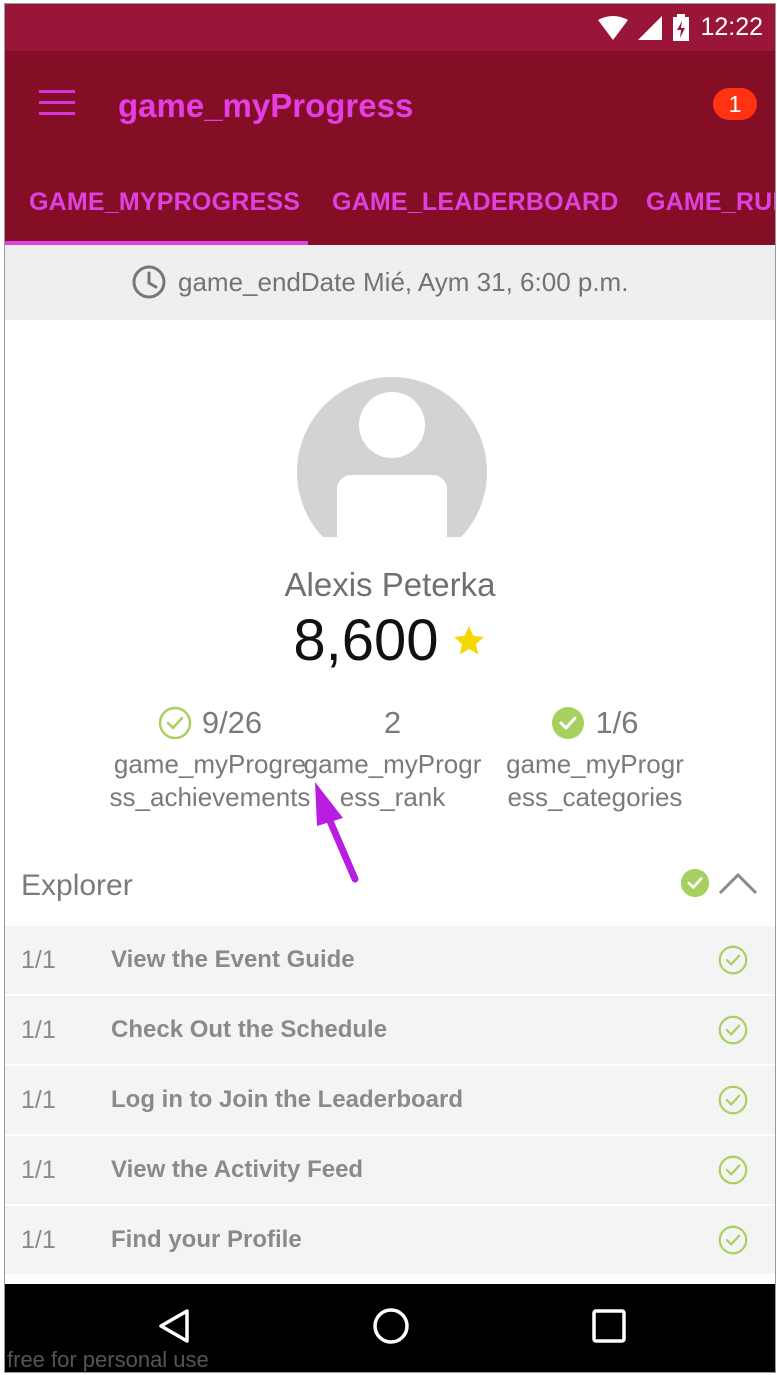  Describe the element at coordinates (738, 883) in the screenshot. I see `chevron-up-icon` at that location.